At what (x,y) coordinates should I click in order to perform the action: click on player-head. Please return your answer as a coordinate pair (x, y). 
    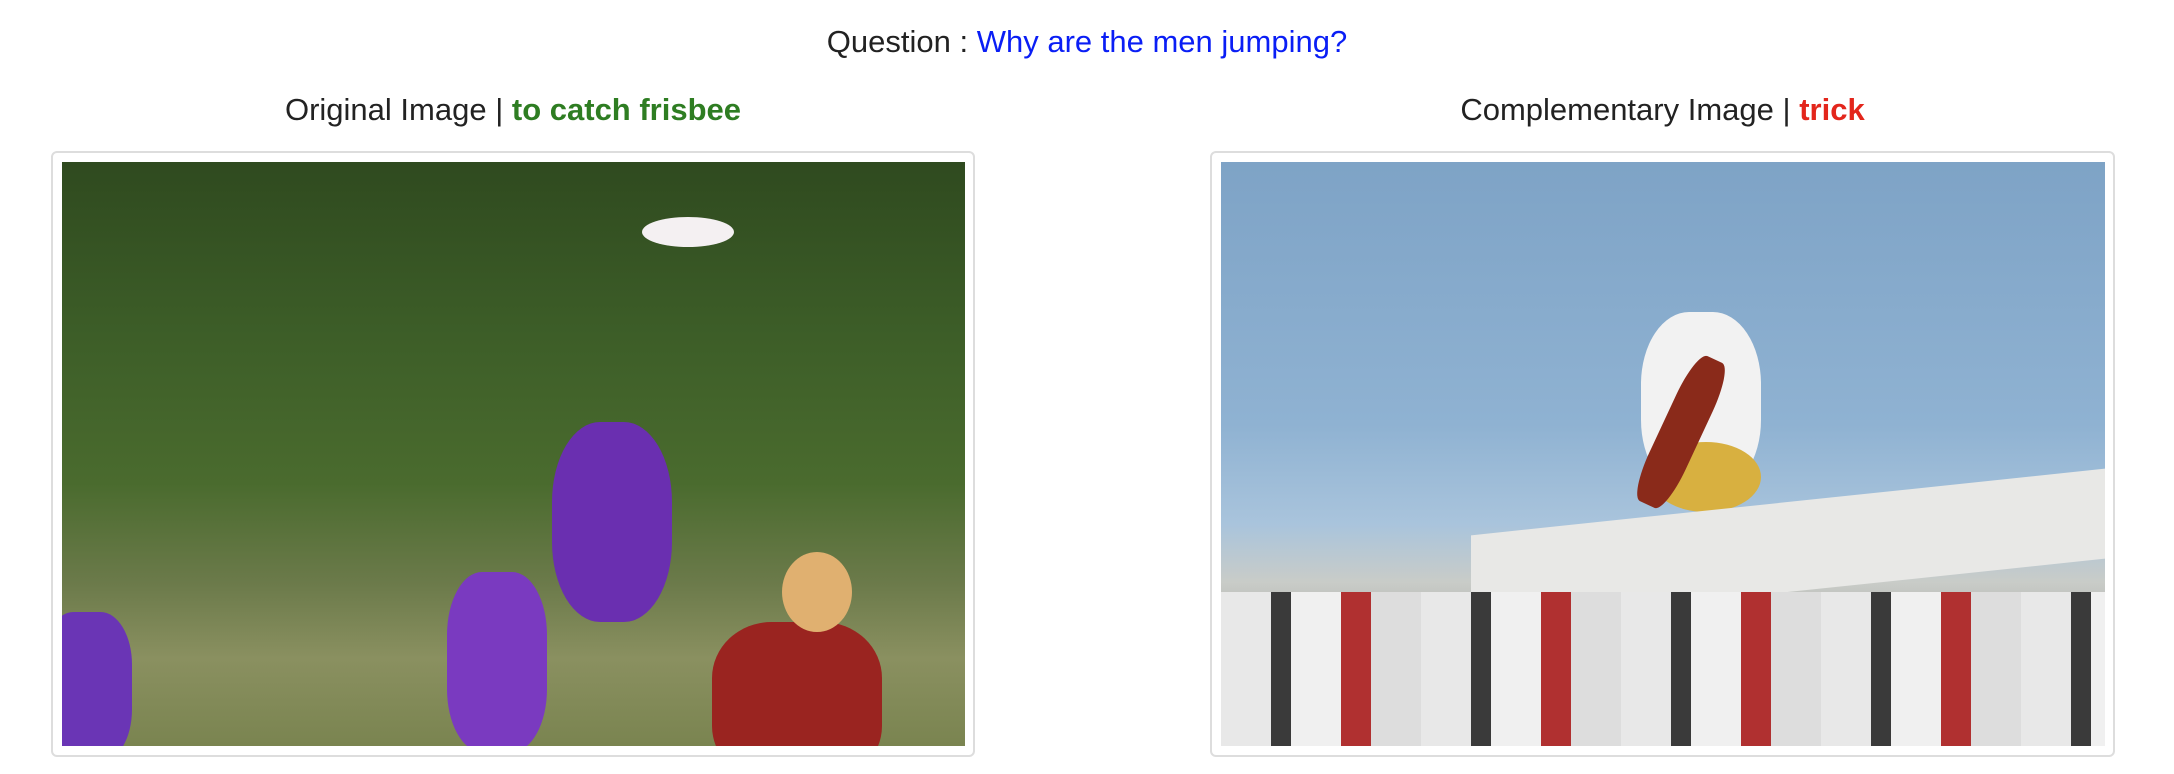
    Looking at the image, I should click on (817, 592).